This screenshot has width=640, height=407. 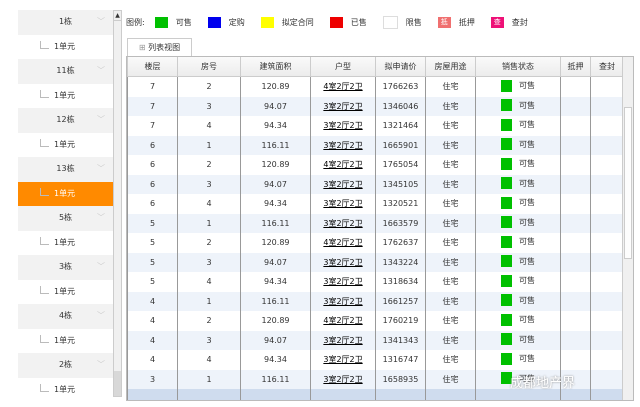 I want to click on building-item: 13栋 ﹀, so click(x=65, y=169).